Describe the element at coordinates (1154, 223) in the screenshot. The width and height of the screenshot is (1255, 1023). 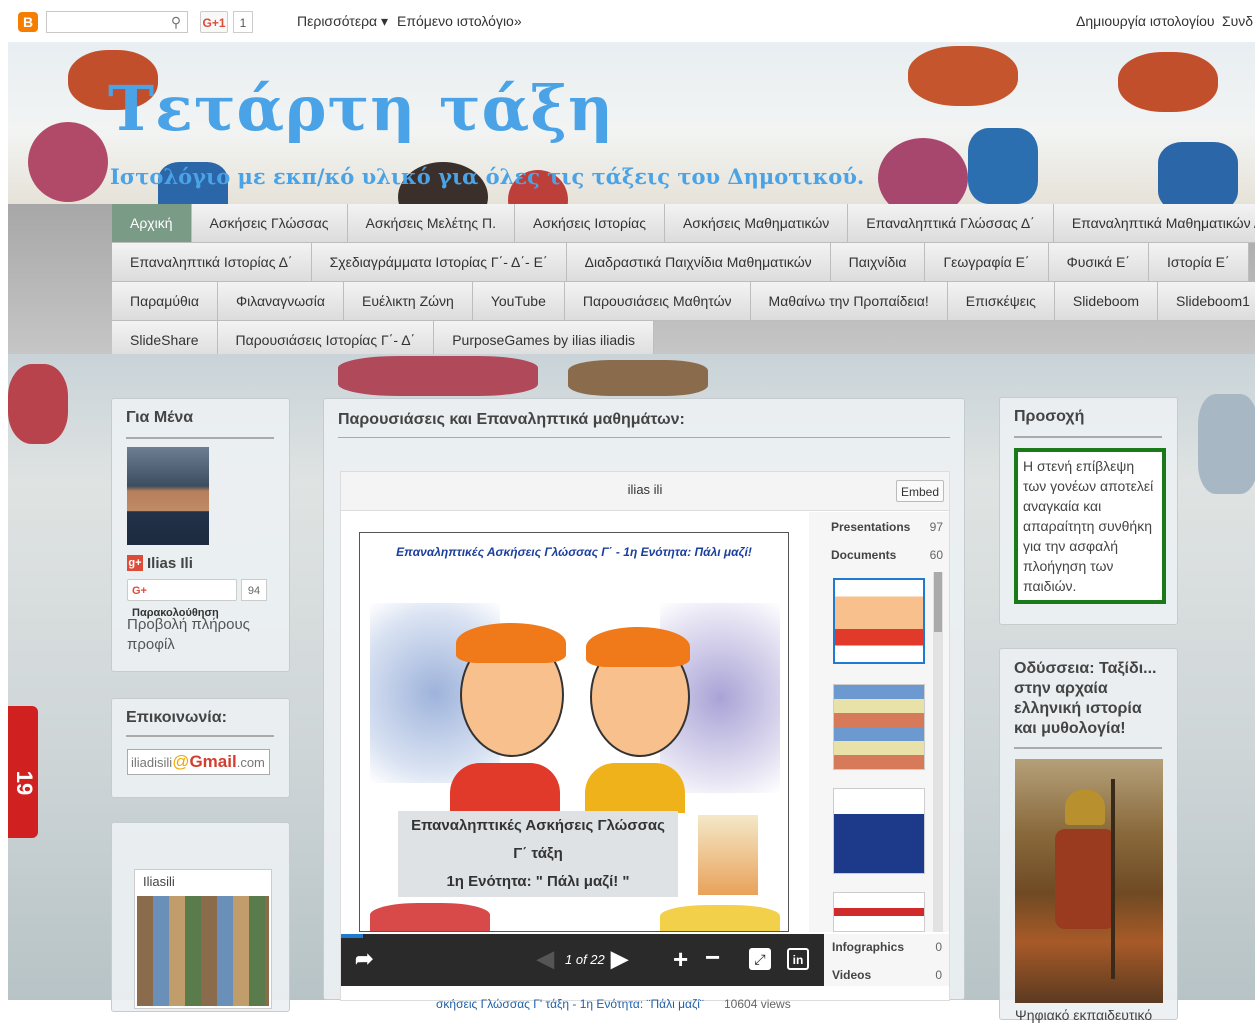
I see `menu-item: Επαναληπτικά Μαθηματικών Δ΄` at that location.